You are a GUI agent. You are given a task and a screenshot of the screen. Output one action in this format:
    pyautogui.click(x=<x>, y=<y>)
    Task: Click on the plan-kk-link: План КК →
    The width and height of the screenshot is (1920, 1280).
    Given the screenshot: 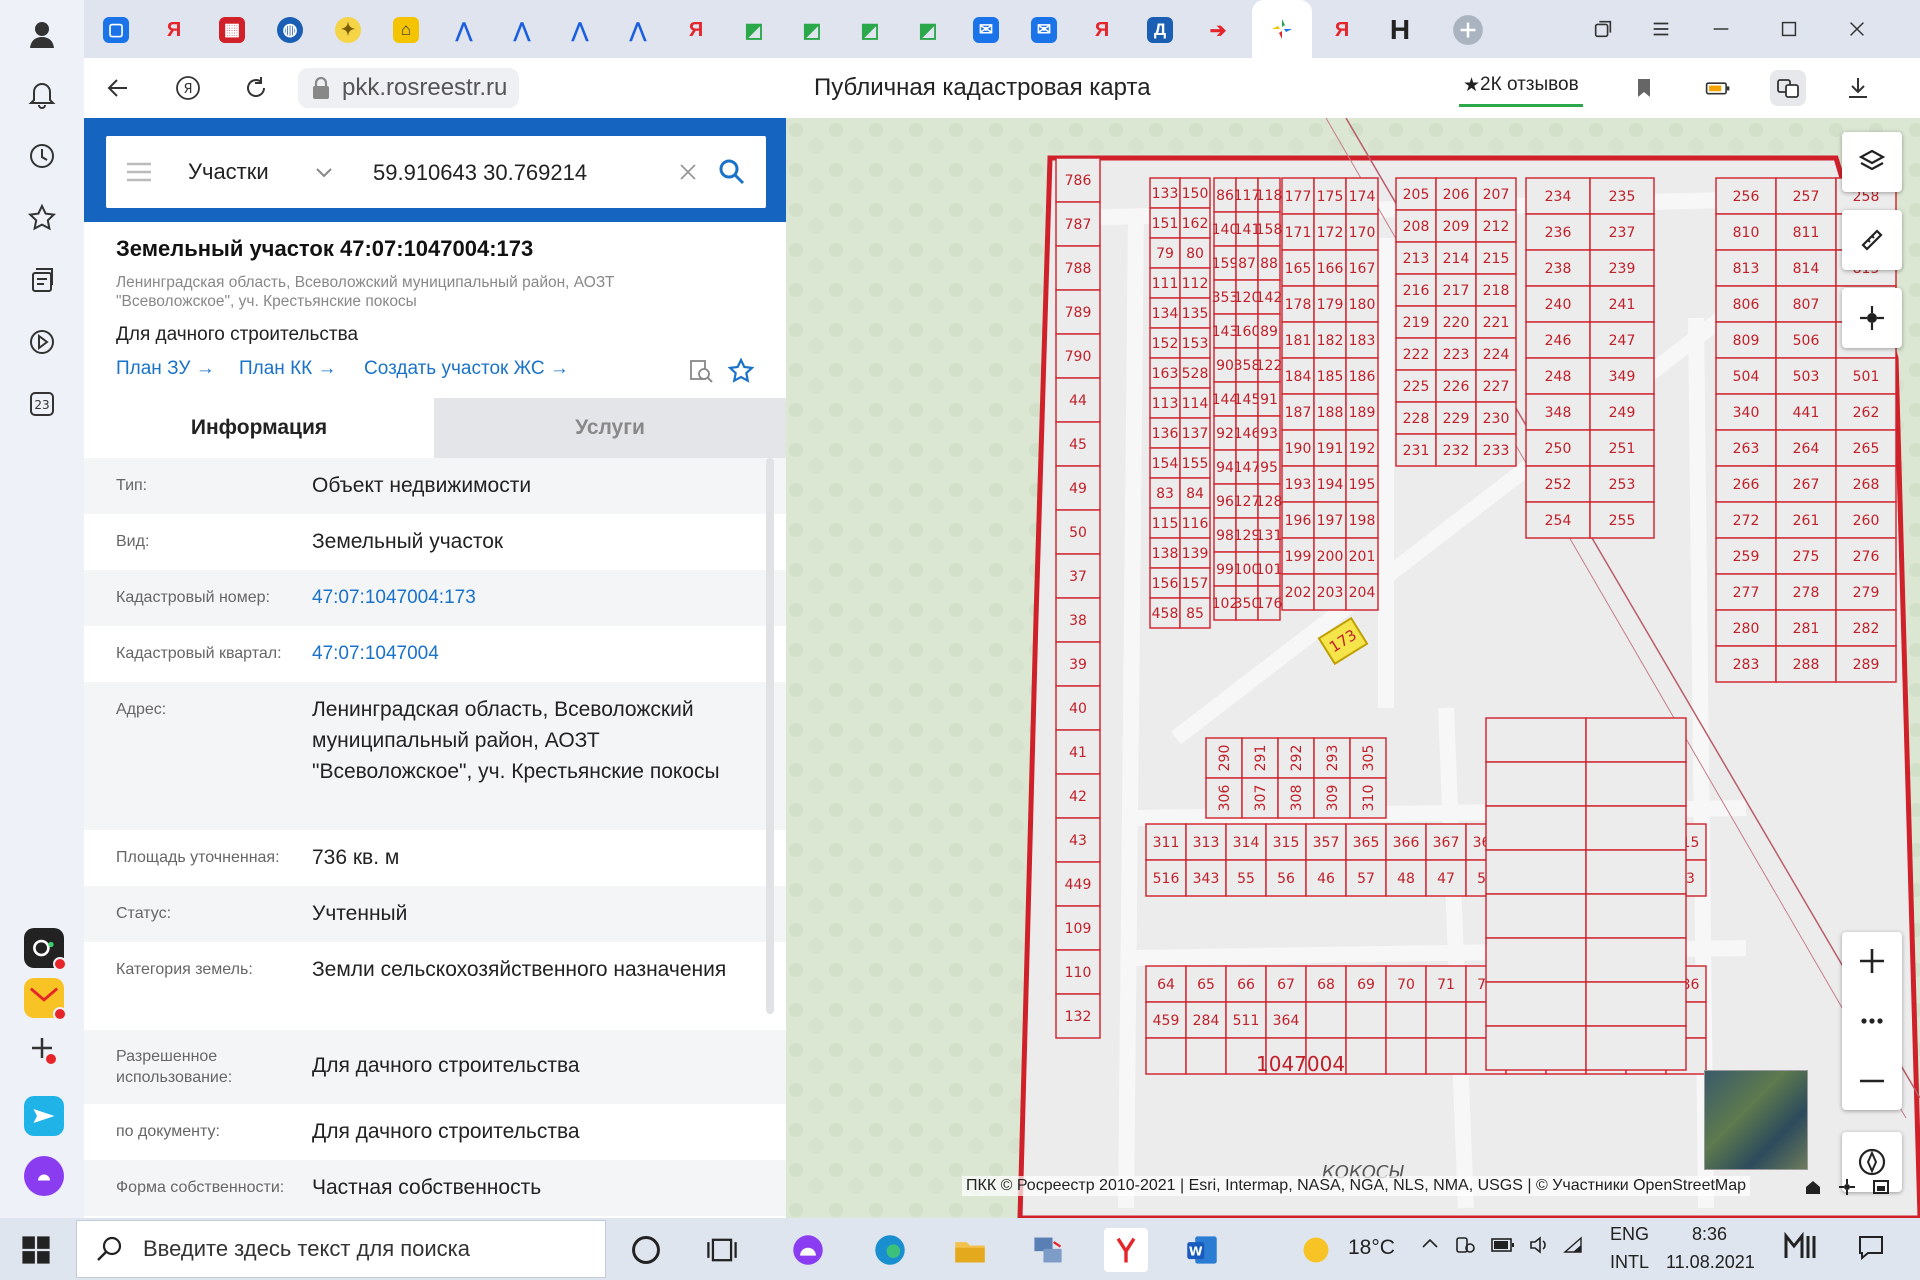 What is the action you would take?
    pyautogui.click(x=288, y=369)
    